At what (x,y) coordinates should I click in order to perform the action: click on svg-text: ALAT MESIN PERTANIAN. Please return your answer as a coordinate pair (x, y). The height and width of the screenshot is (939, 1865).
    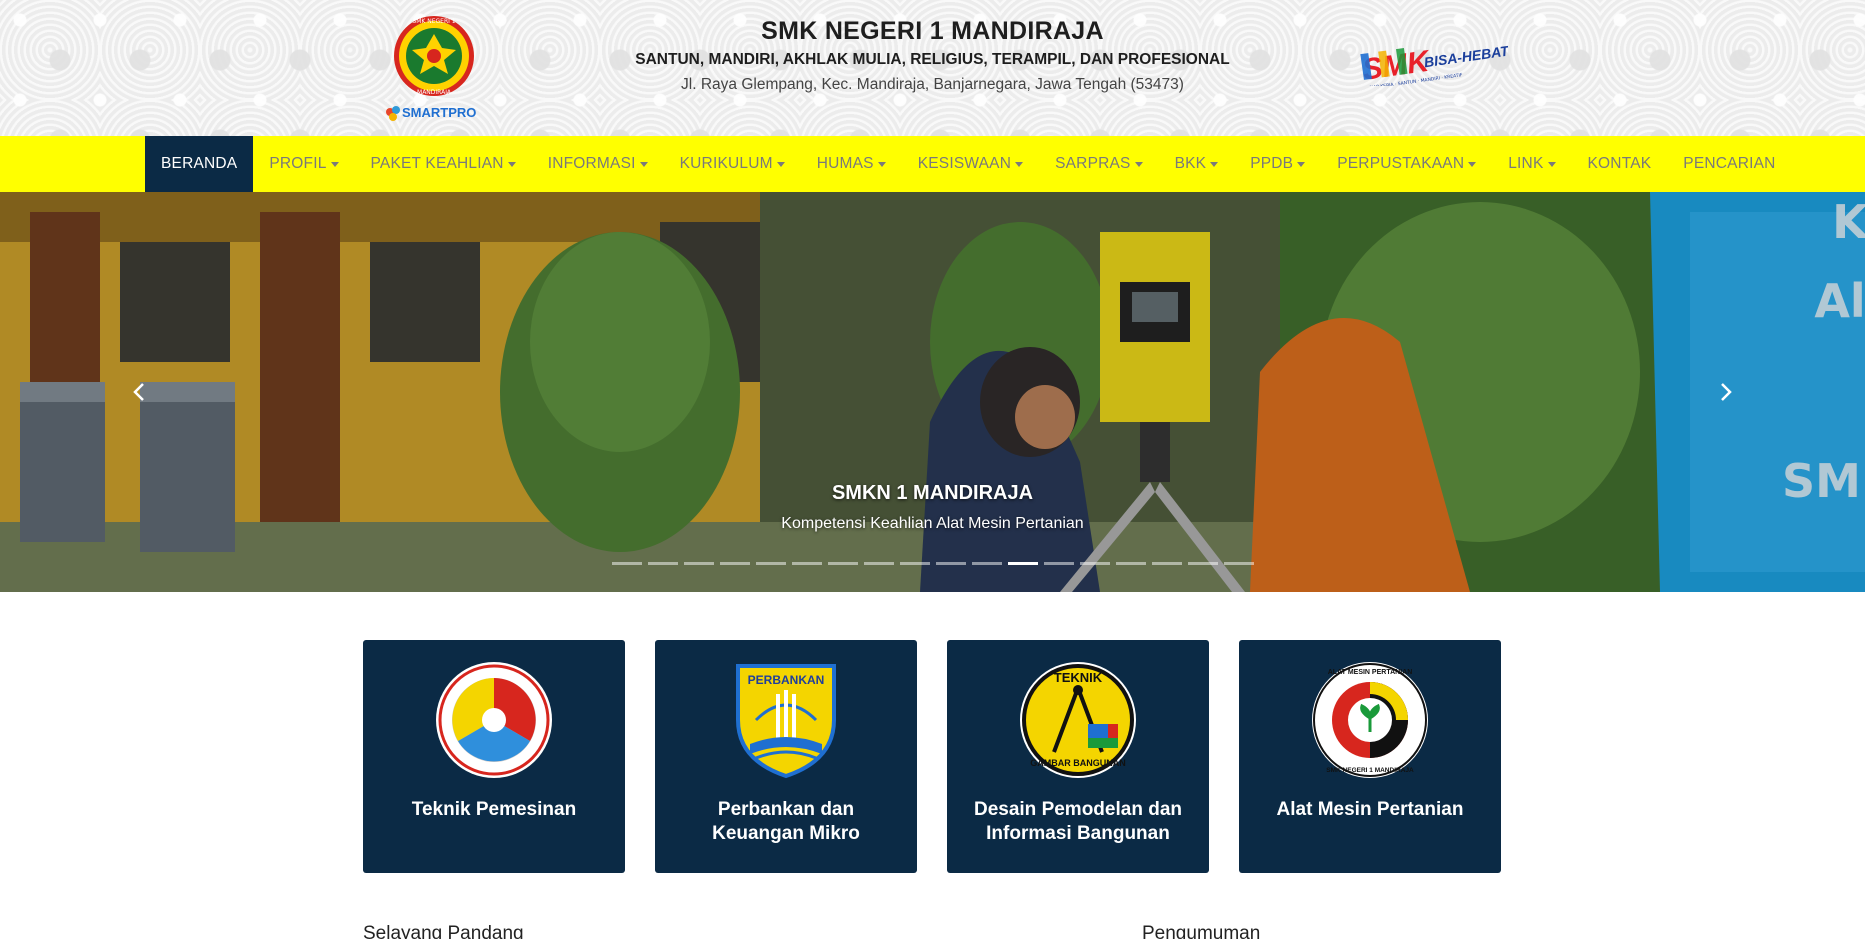
    Looking at the image, I should click on (1370, 672).